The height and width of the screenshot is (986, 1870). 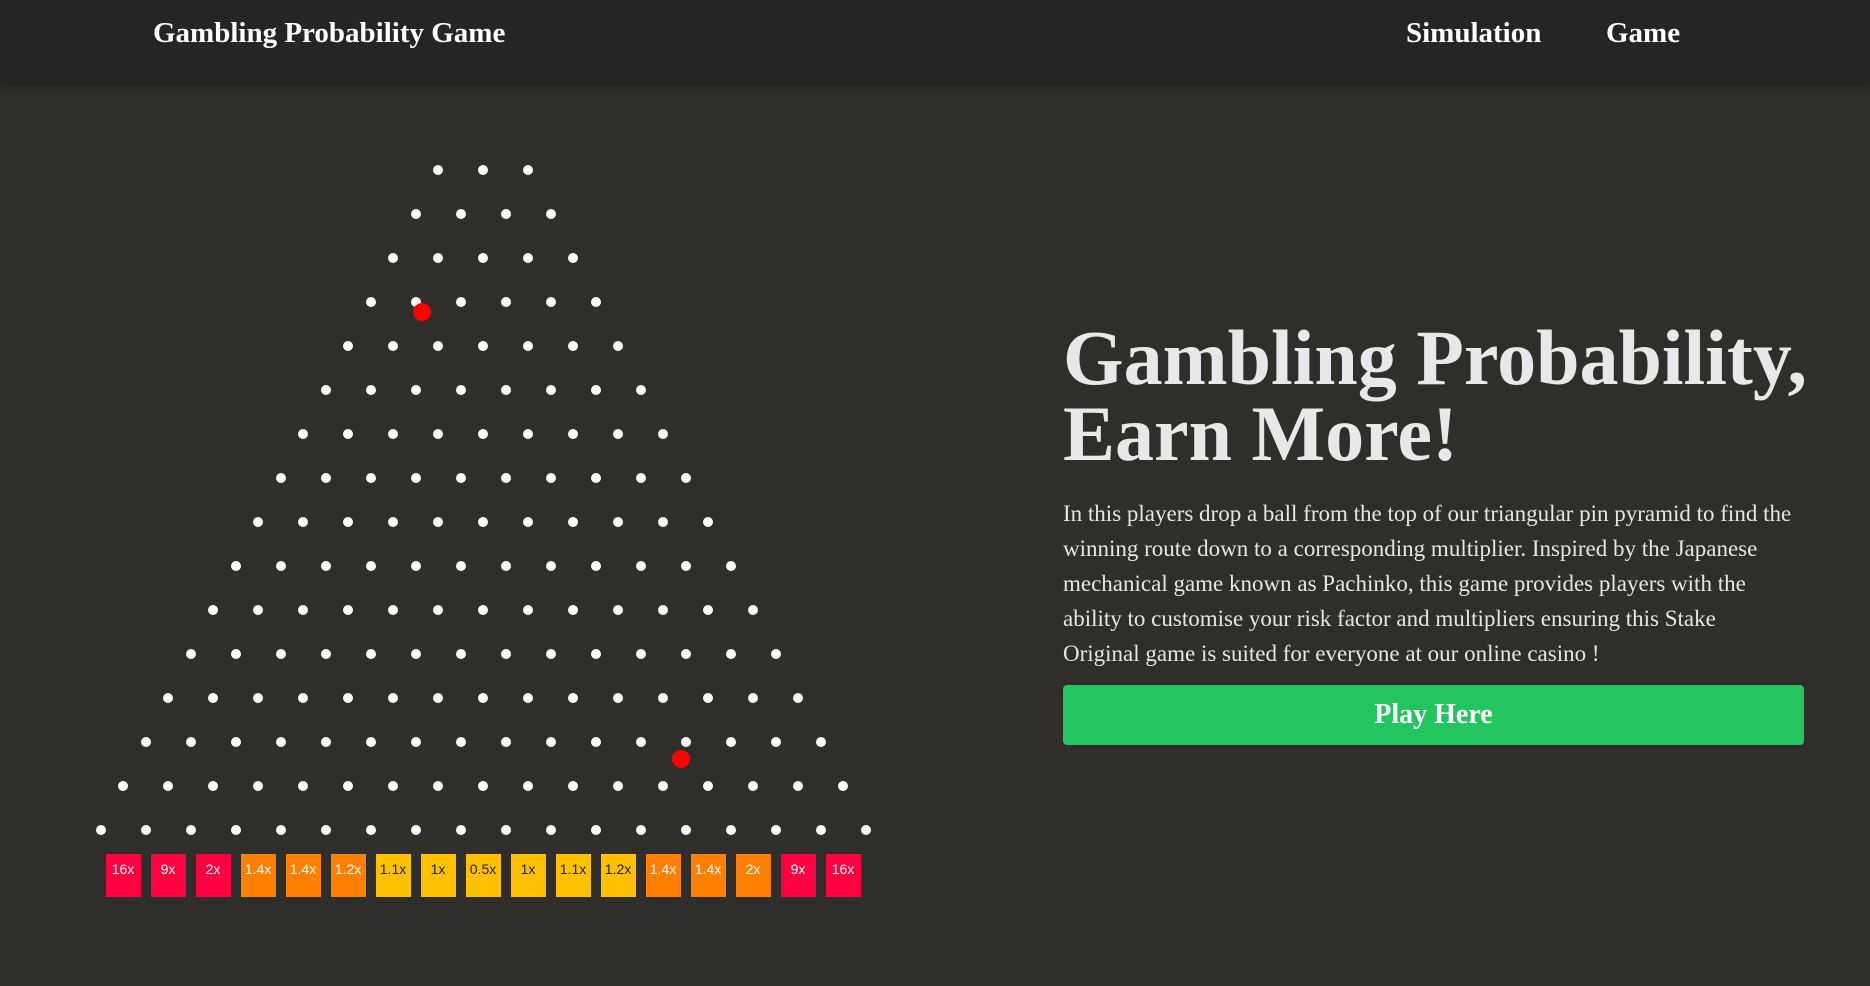 I want to click on multiplier-bucket: 1x, so click(x=528, y=875).